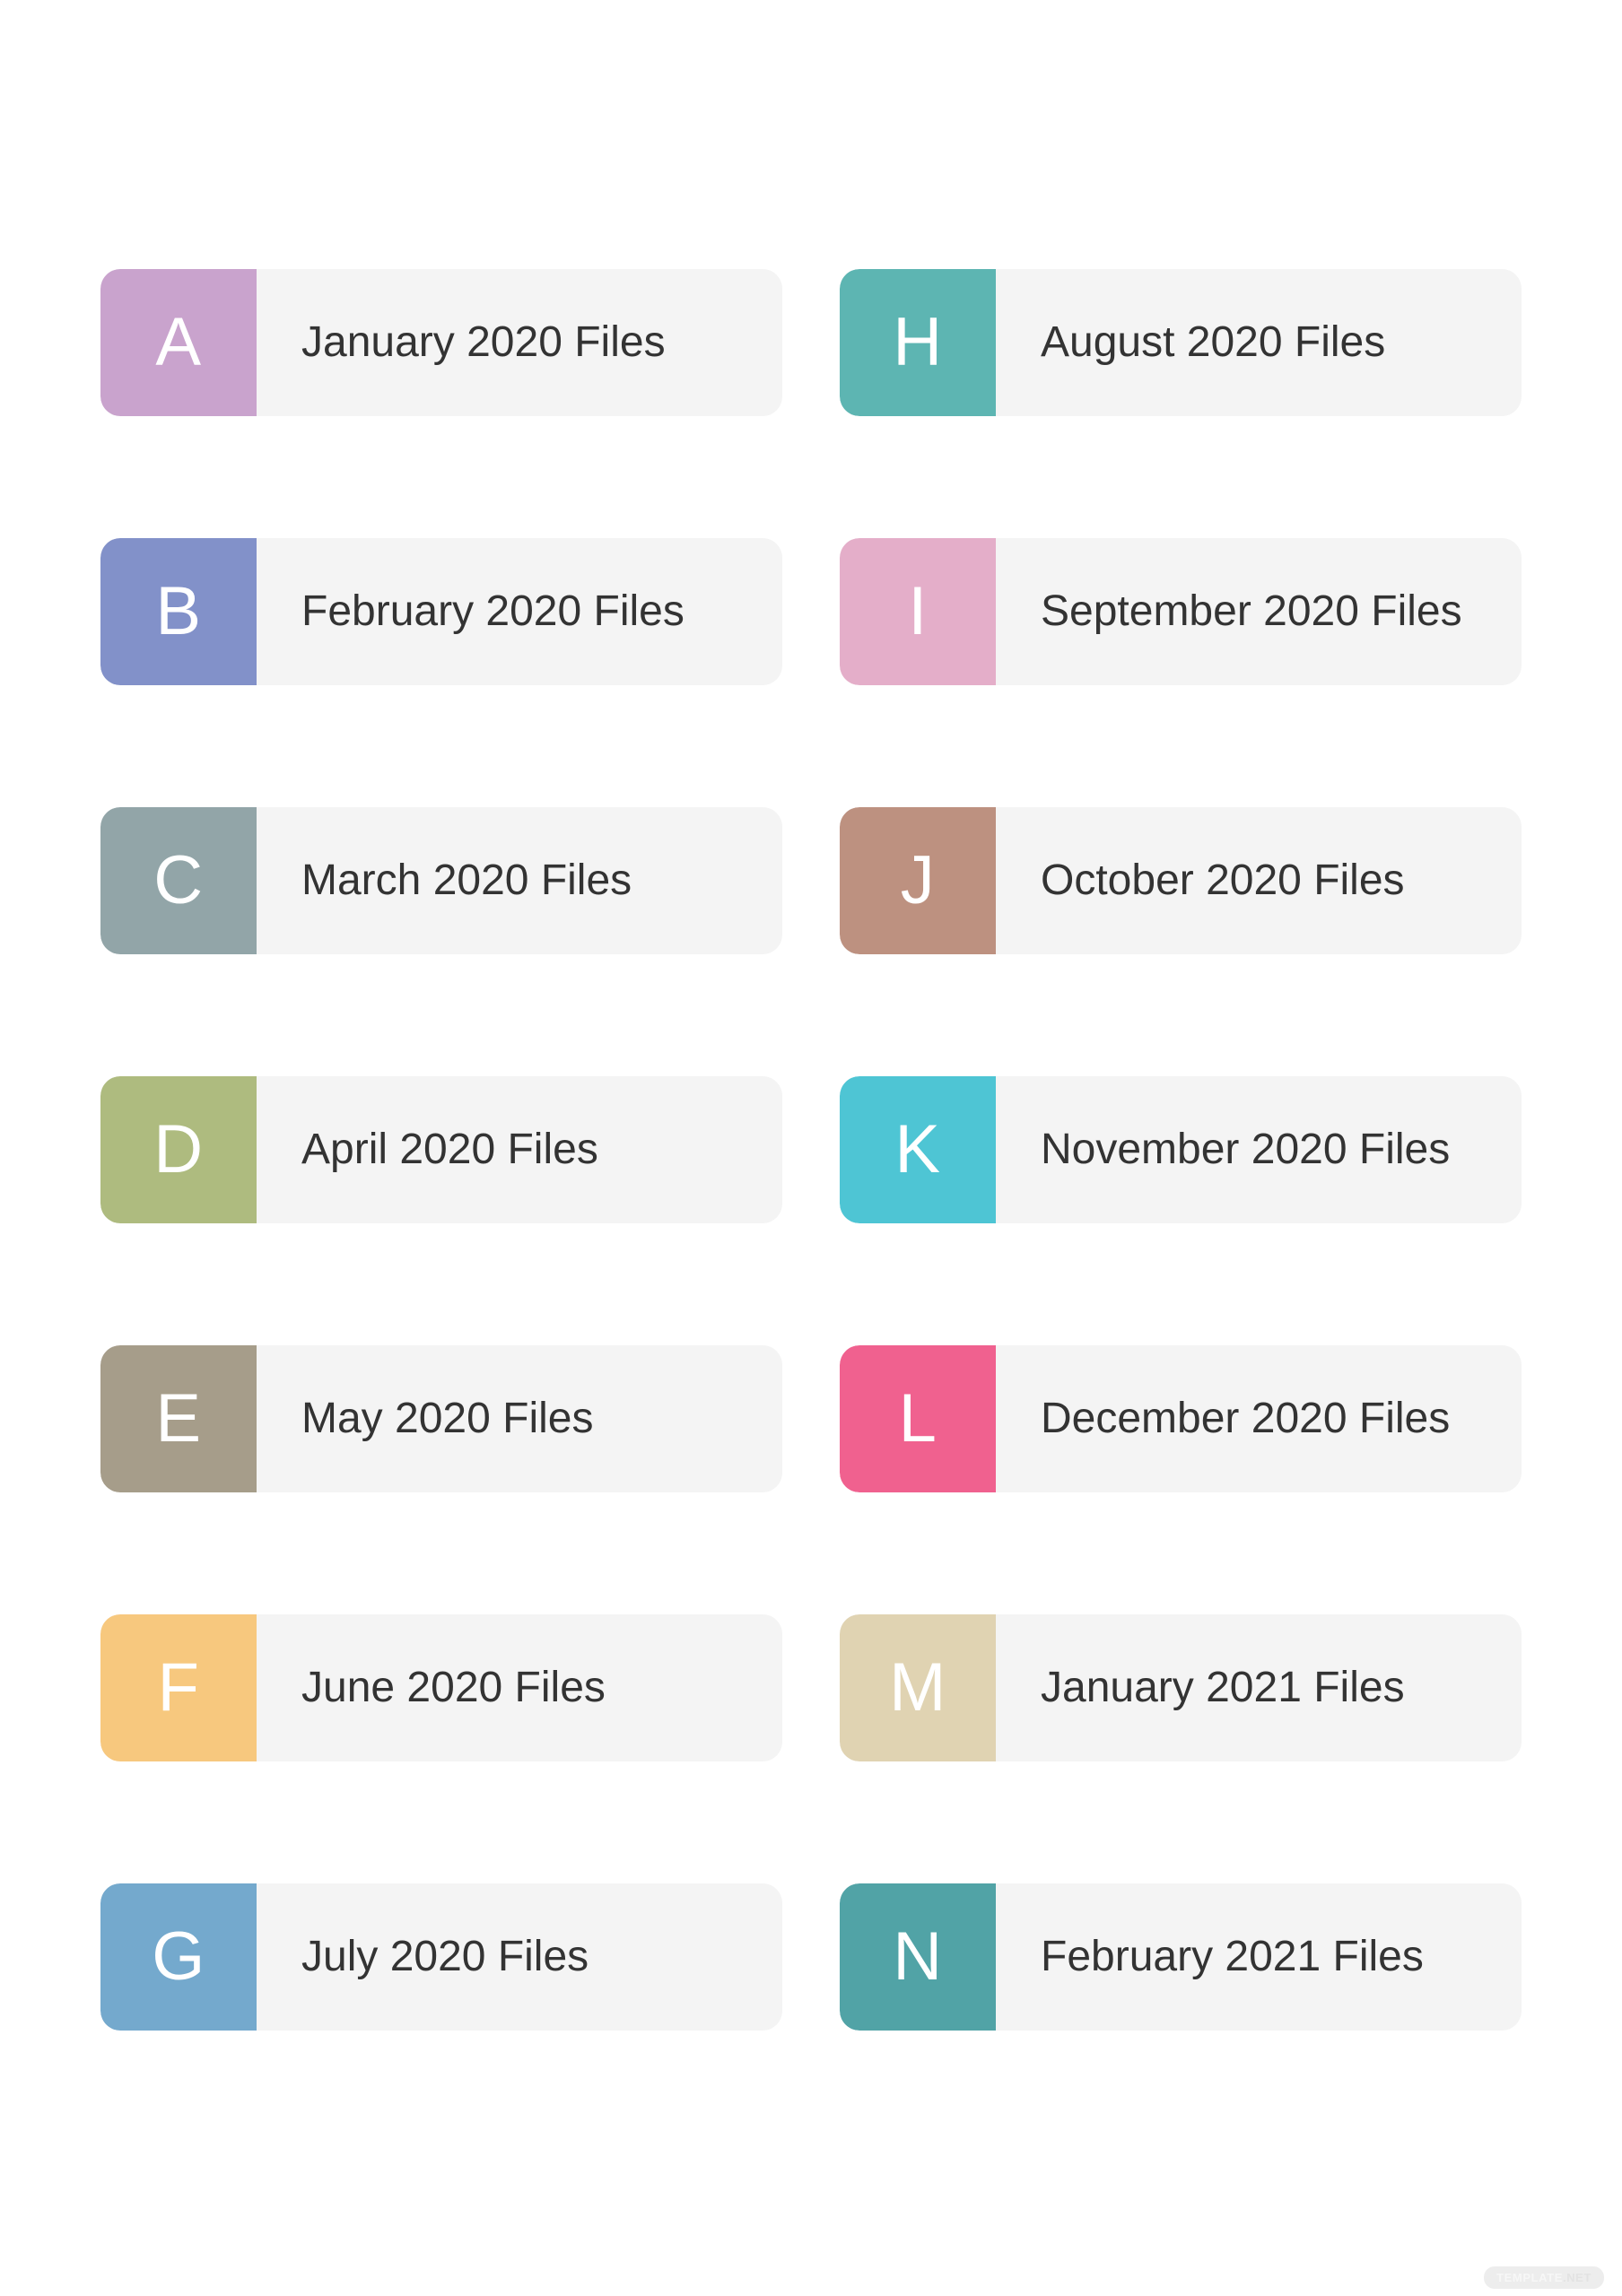  I want to click on watermark-suffix: .NET, so click(1576, 2277).